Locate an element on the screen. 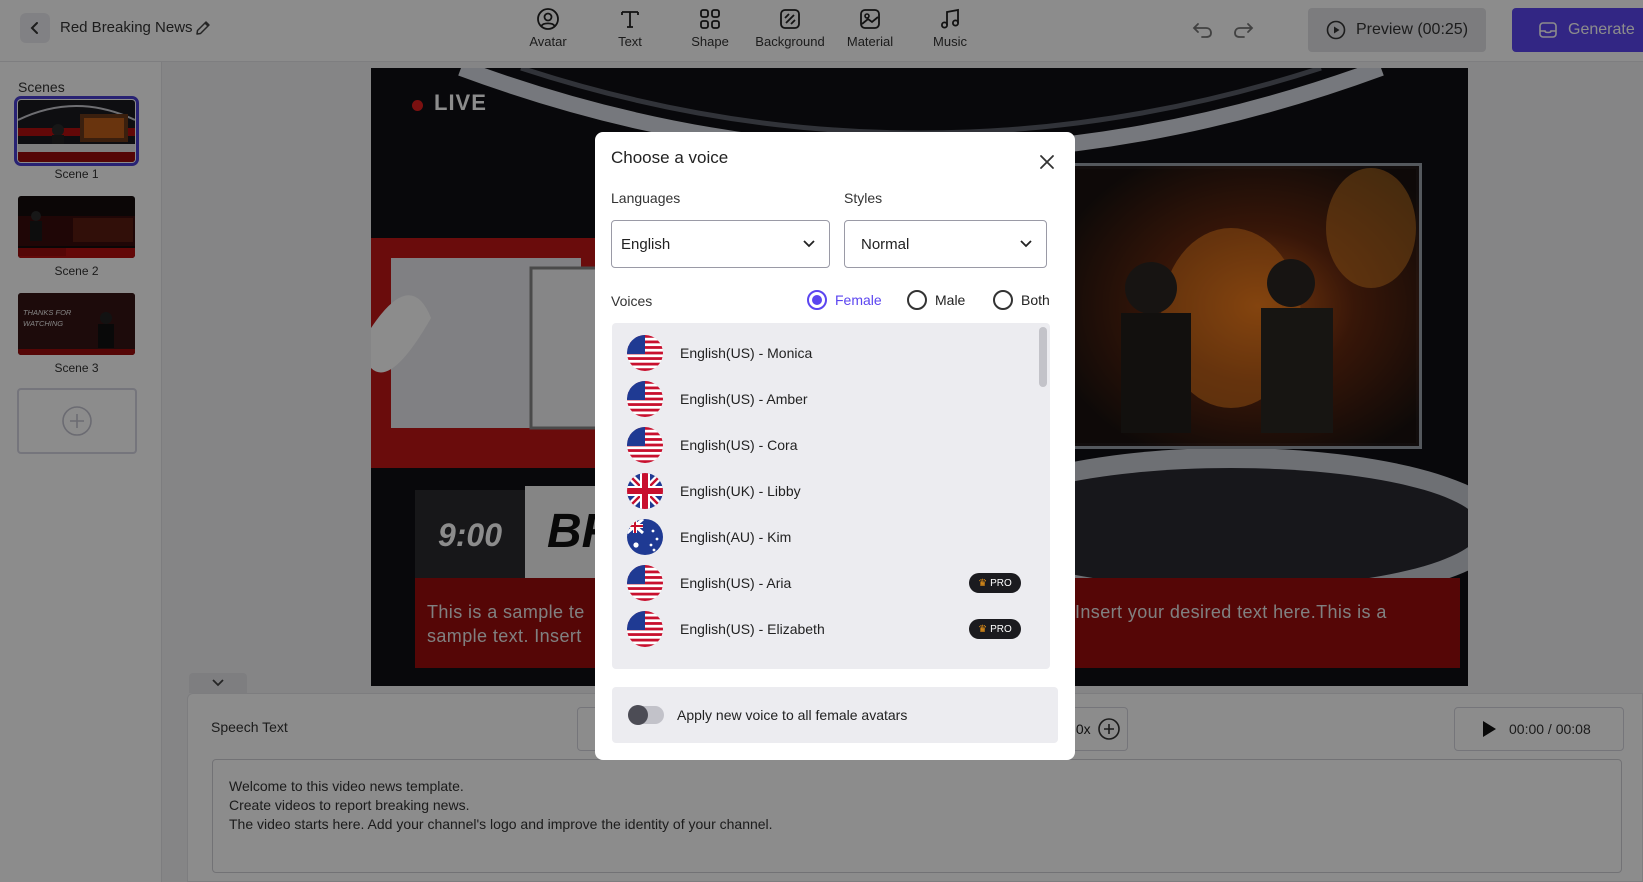  gender-radio-both: Both is located at coordinates (1021, 300).